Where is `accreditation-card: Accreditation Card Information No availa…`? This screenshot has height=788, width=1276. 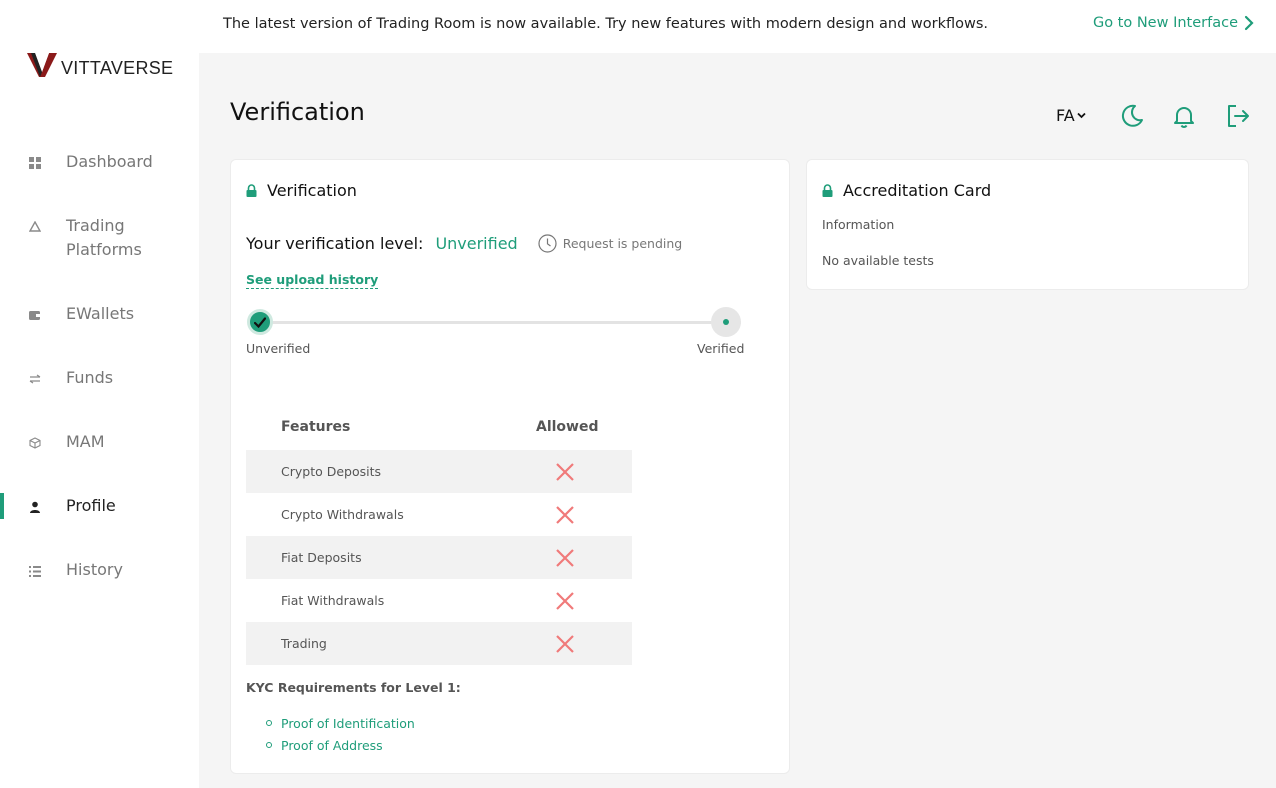
accreditation-card: Accreditation Card Information No availa… is located at coordinates (1027, 224).